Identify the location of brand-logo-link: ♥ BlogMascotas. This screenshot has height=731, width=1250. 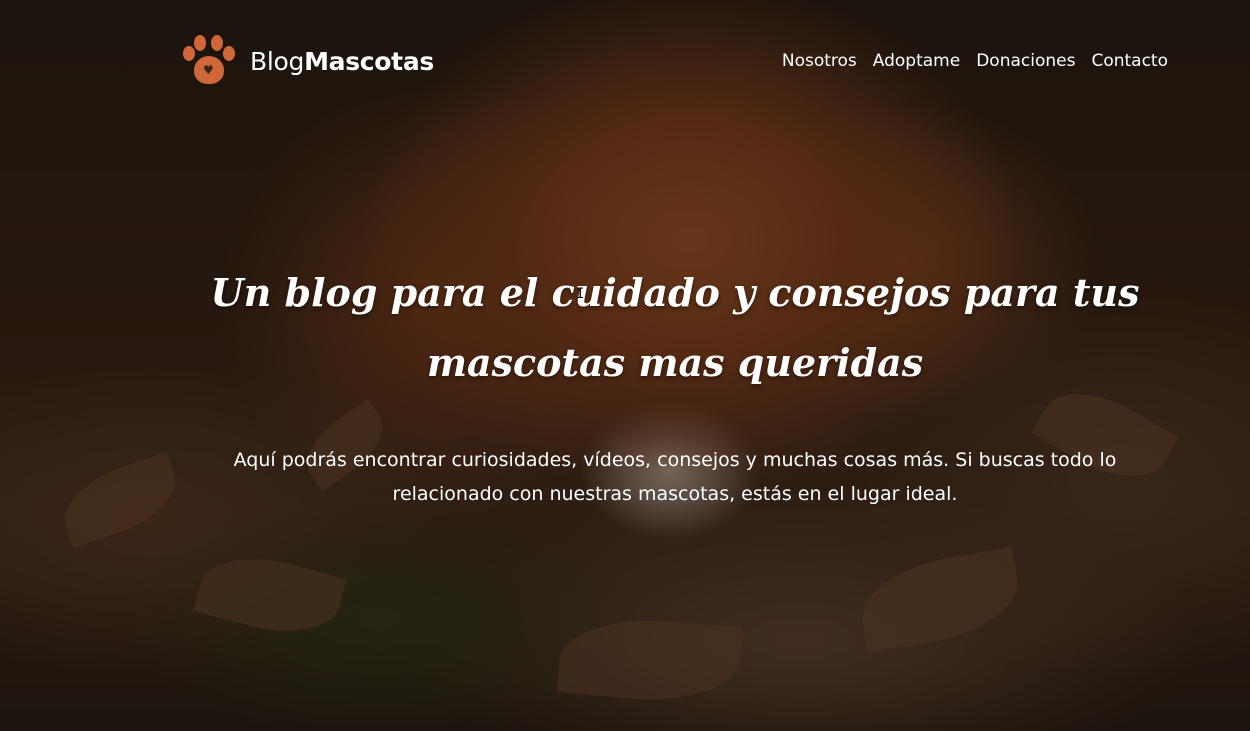
(308, 61).